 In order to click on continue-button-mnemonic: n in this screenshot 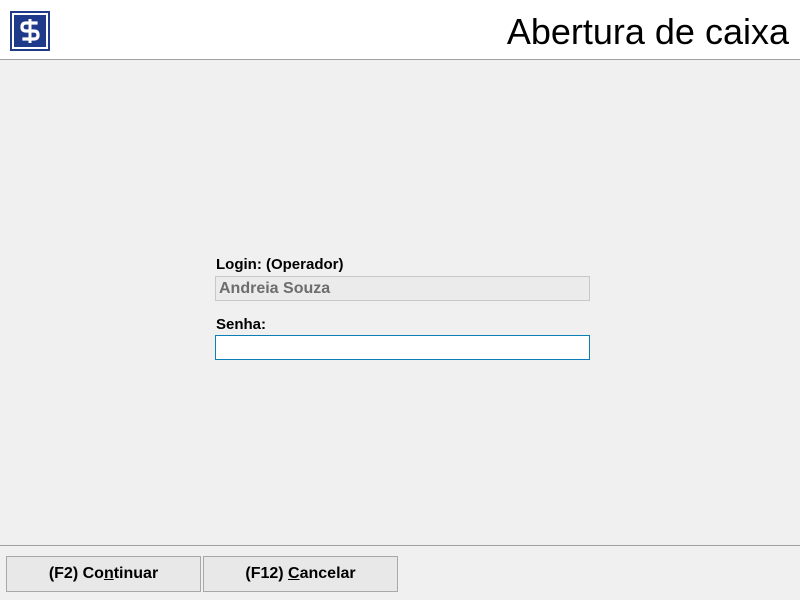, I will do `click(108, 573)`.